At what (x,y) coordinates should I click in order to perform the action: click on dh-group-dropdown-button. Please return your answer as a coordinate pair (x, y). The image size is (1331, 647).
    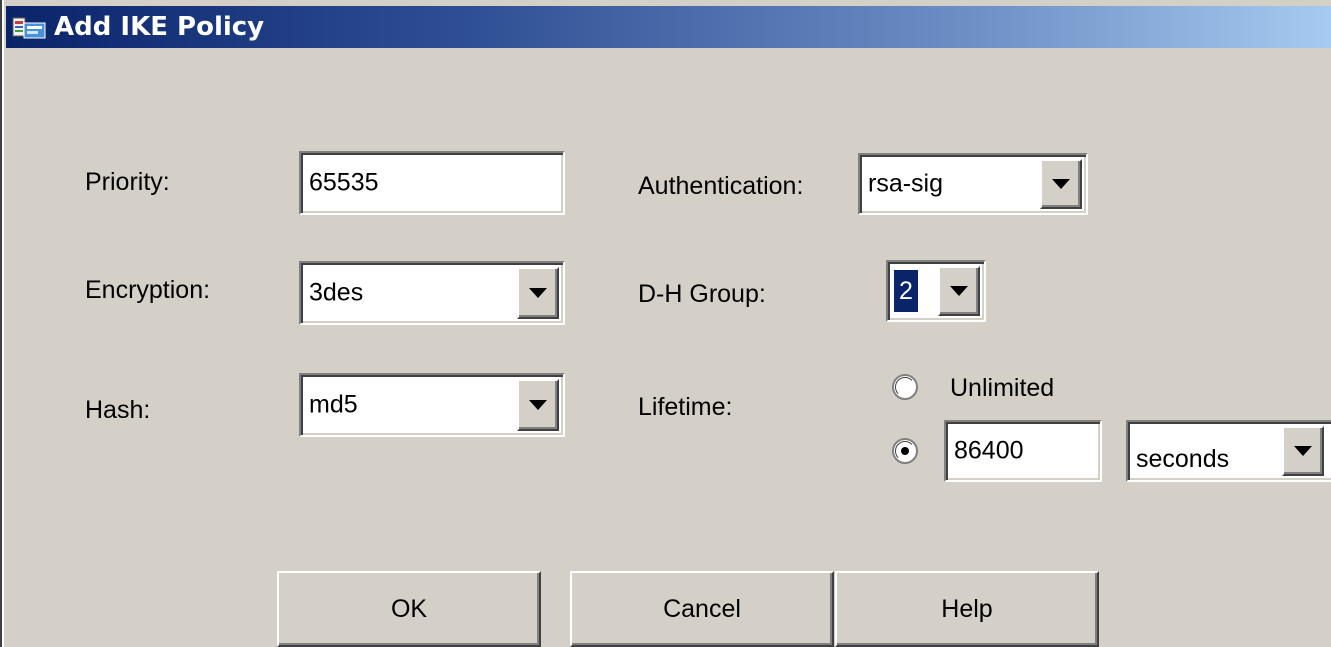
    Looking at the image, I should click on (959, 291).